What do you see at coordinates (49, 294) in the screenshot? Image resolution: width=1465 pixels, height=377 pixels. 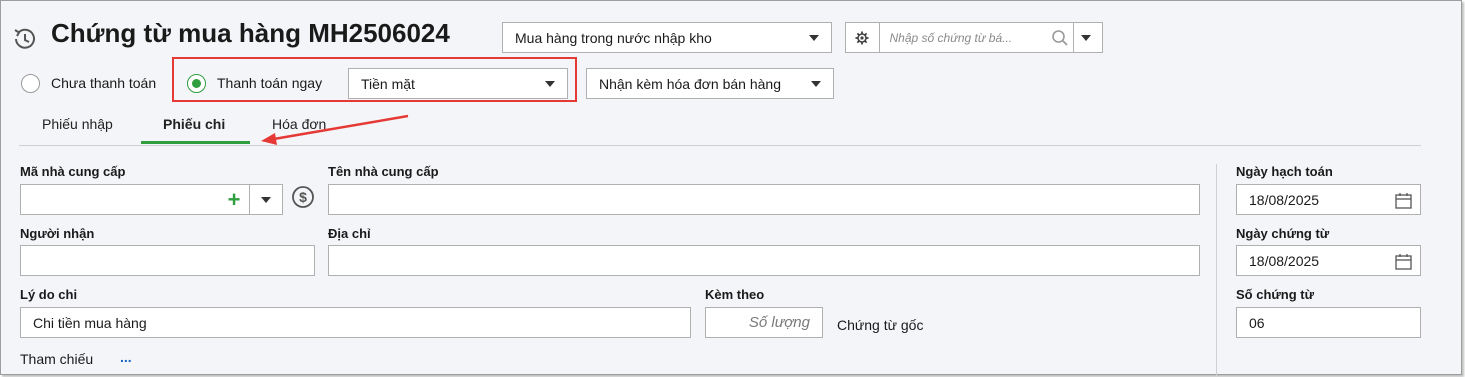 I see `reason-label: Lý do chi` at bounding box center [49, 294].